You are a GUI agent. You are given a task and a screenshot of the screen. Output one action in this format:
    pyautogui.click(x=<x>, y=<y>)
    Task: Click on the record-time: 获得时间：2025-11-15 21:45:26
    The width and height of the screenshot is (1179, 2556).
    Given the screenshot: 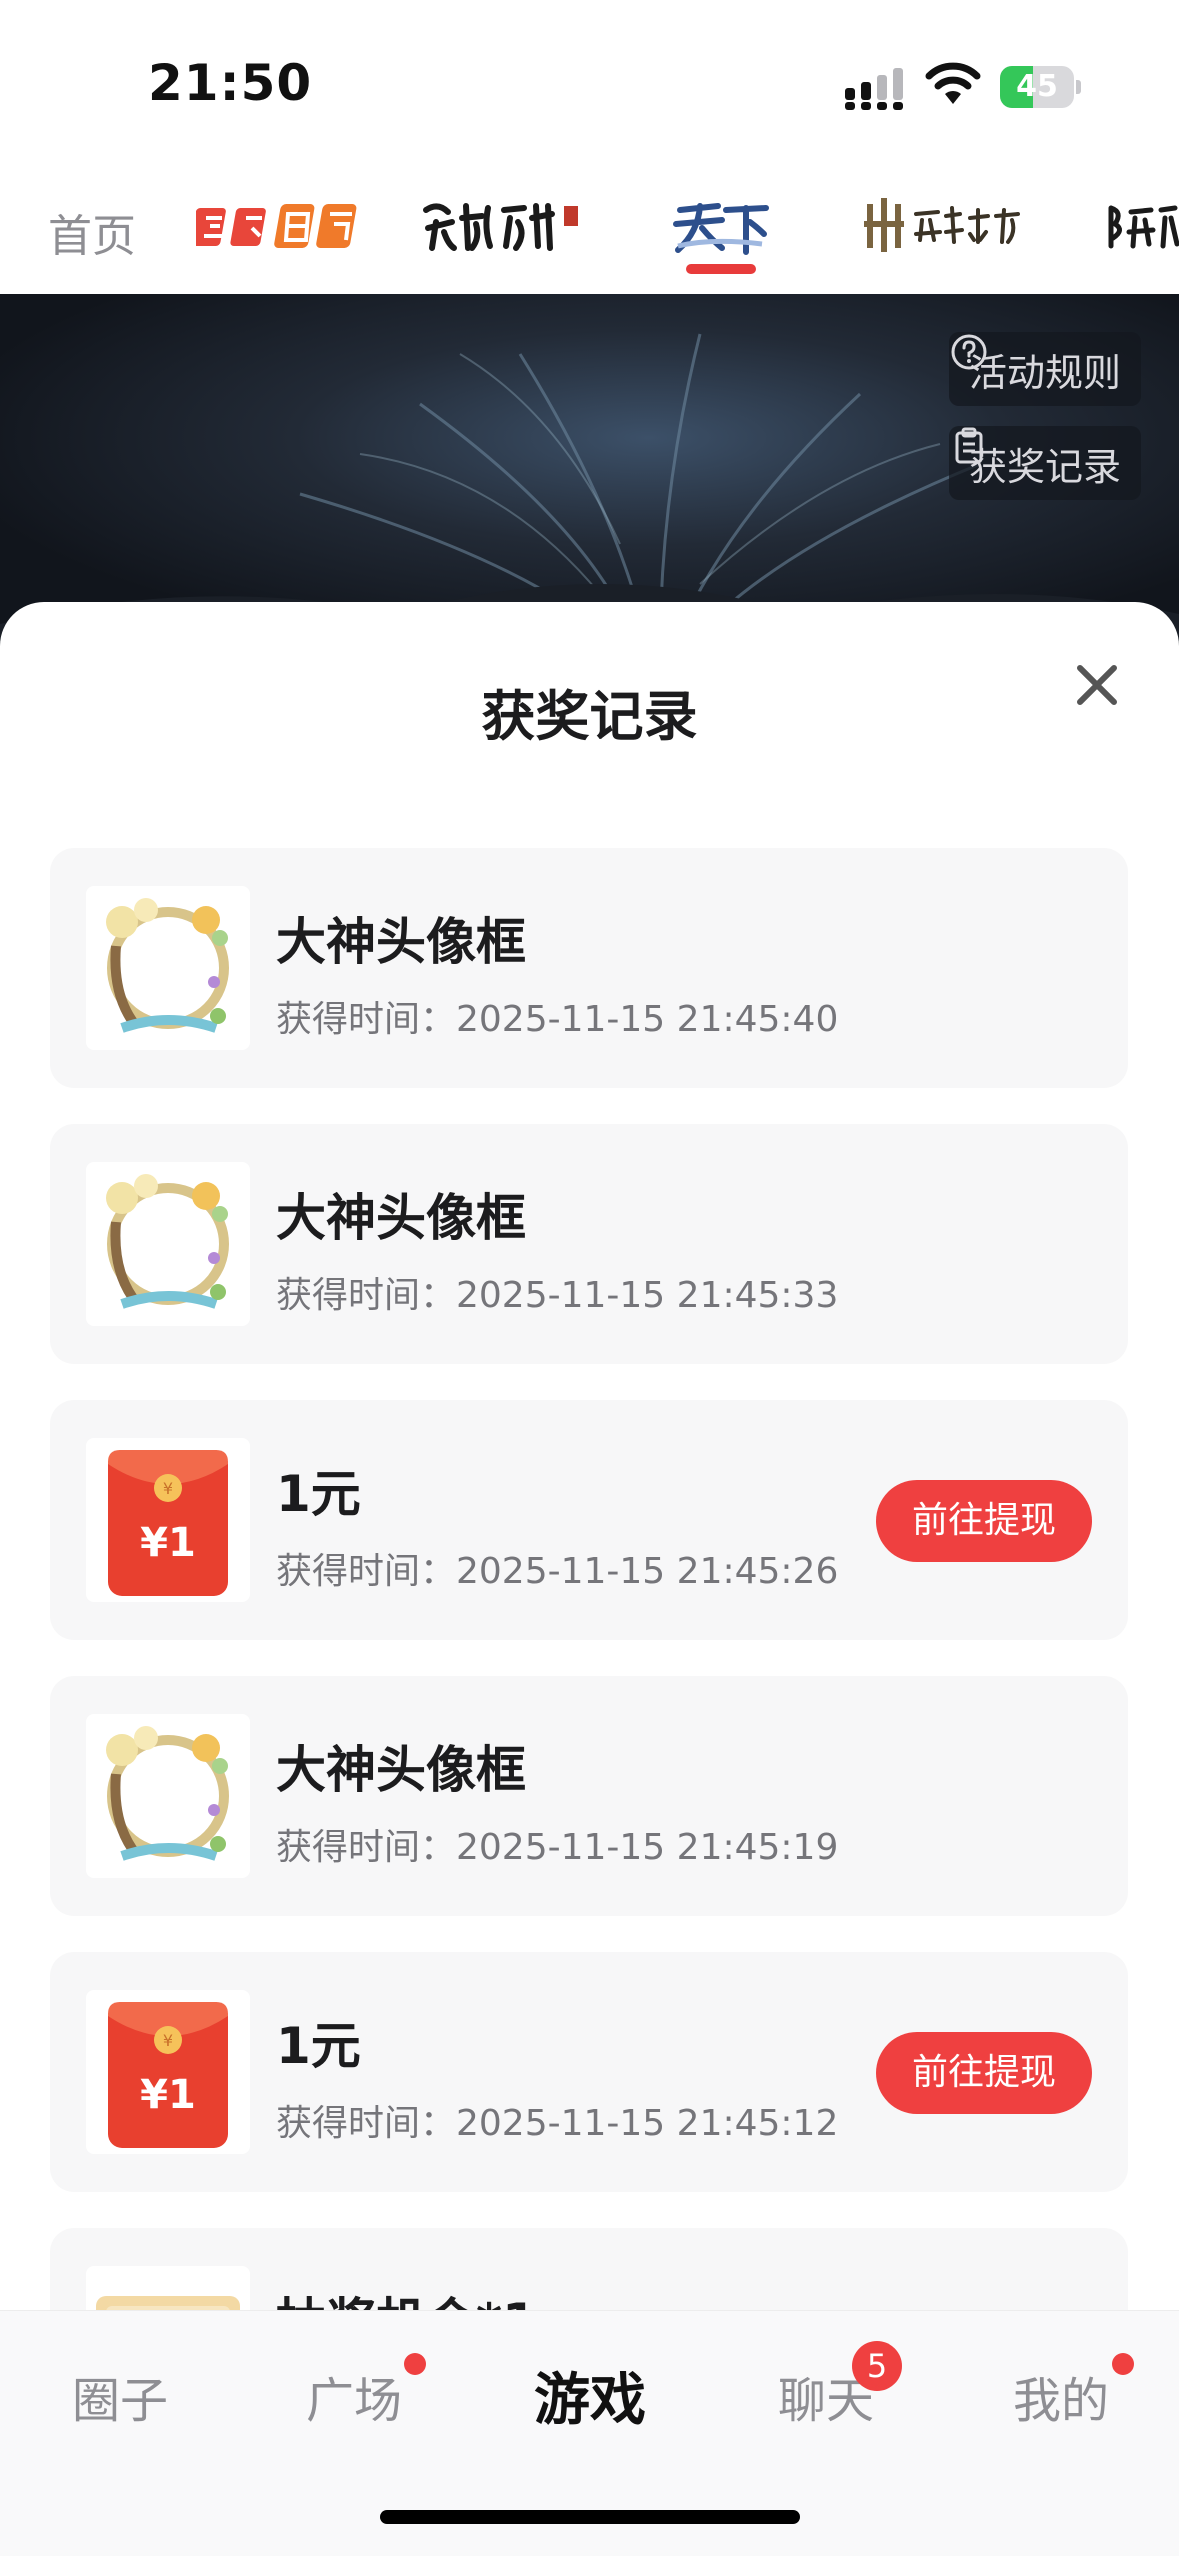 What is the action you would take?
    pyautogui.click(x=557, y=1571)
    